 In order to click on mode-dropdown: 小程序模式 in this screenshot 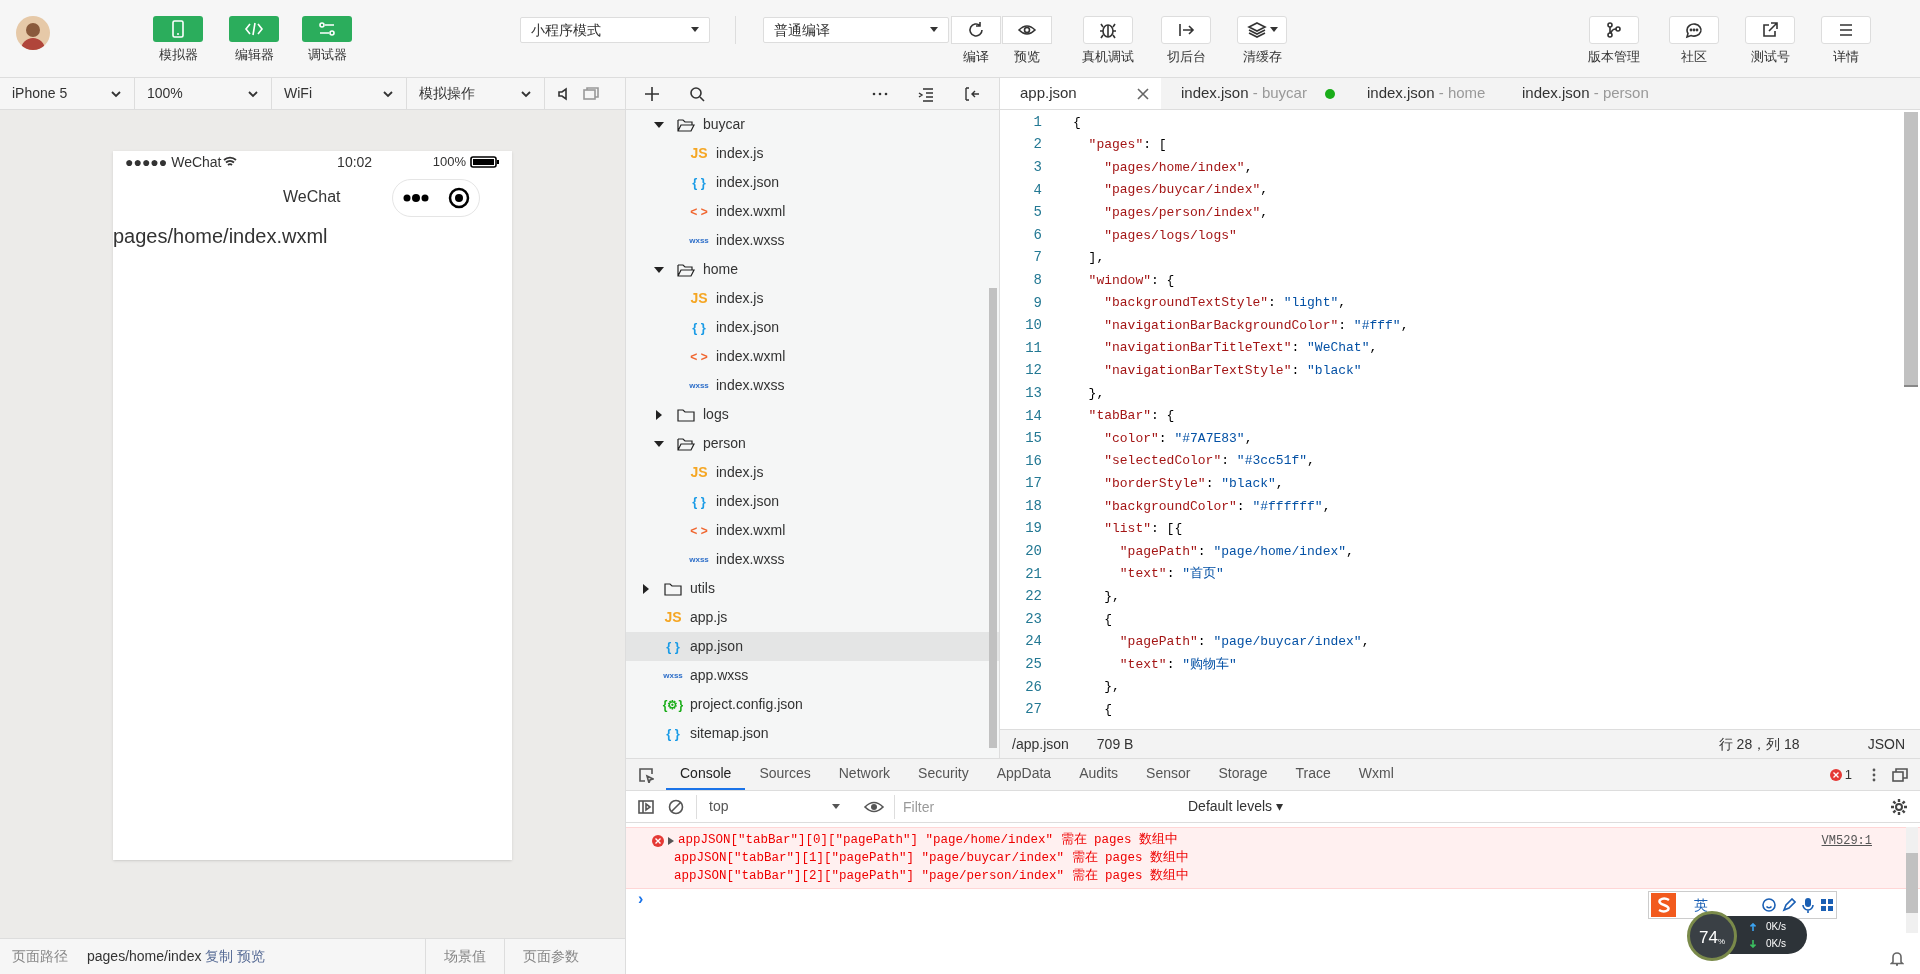, I will do `click(615, 30)`.